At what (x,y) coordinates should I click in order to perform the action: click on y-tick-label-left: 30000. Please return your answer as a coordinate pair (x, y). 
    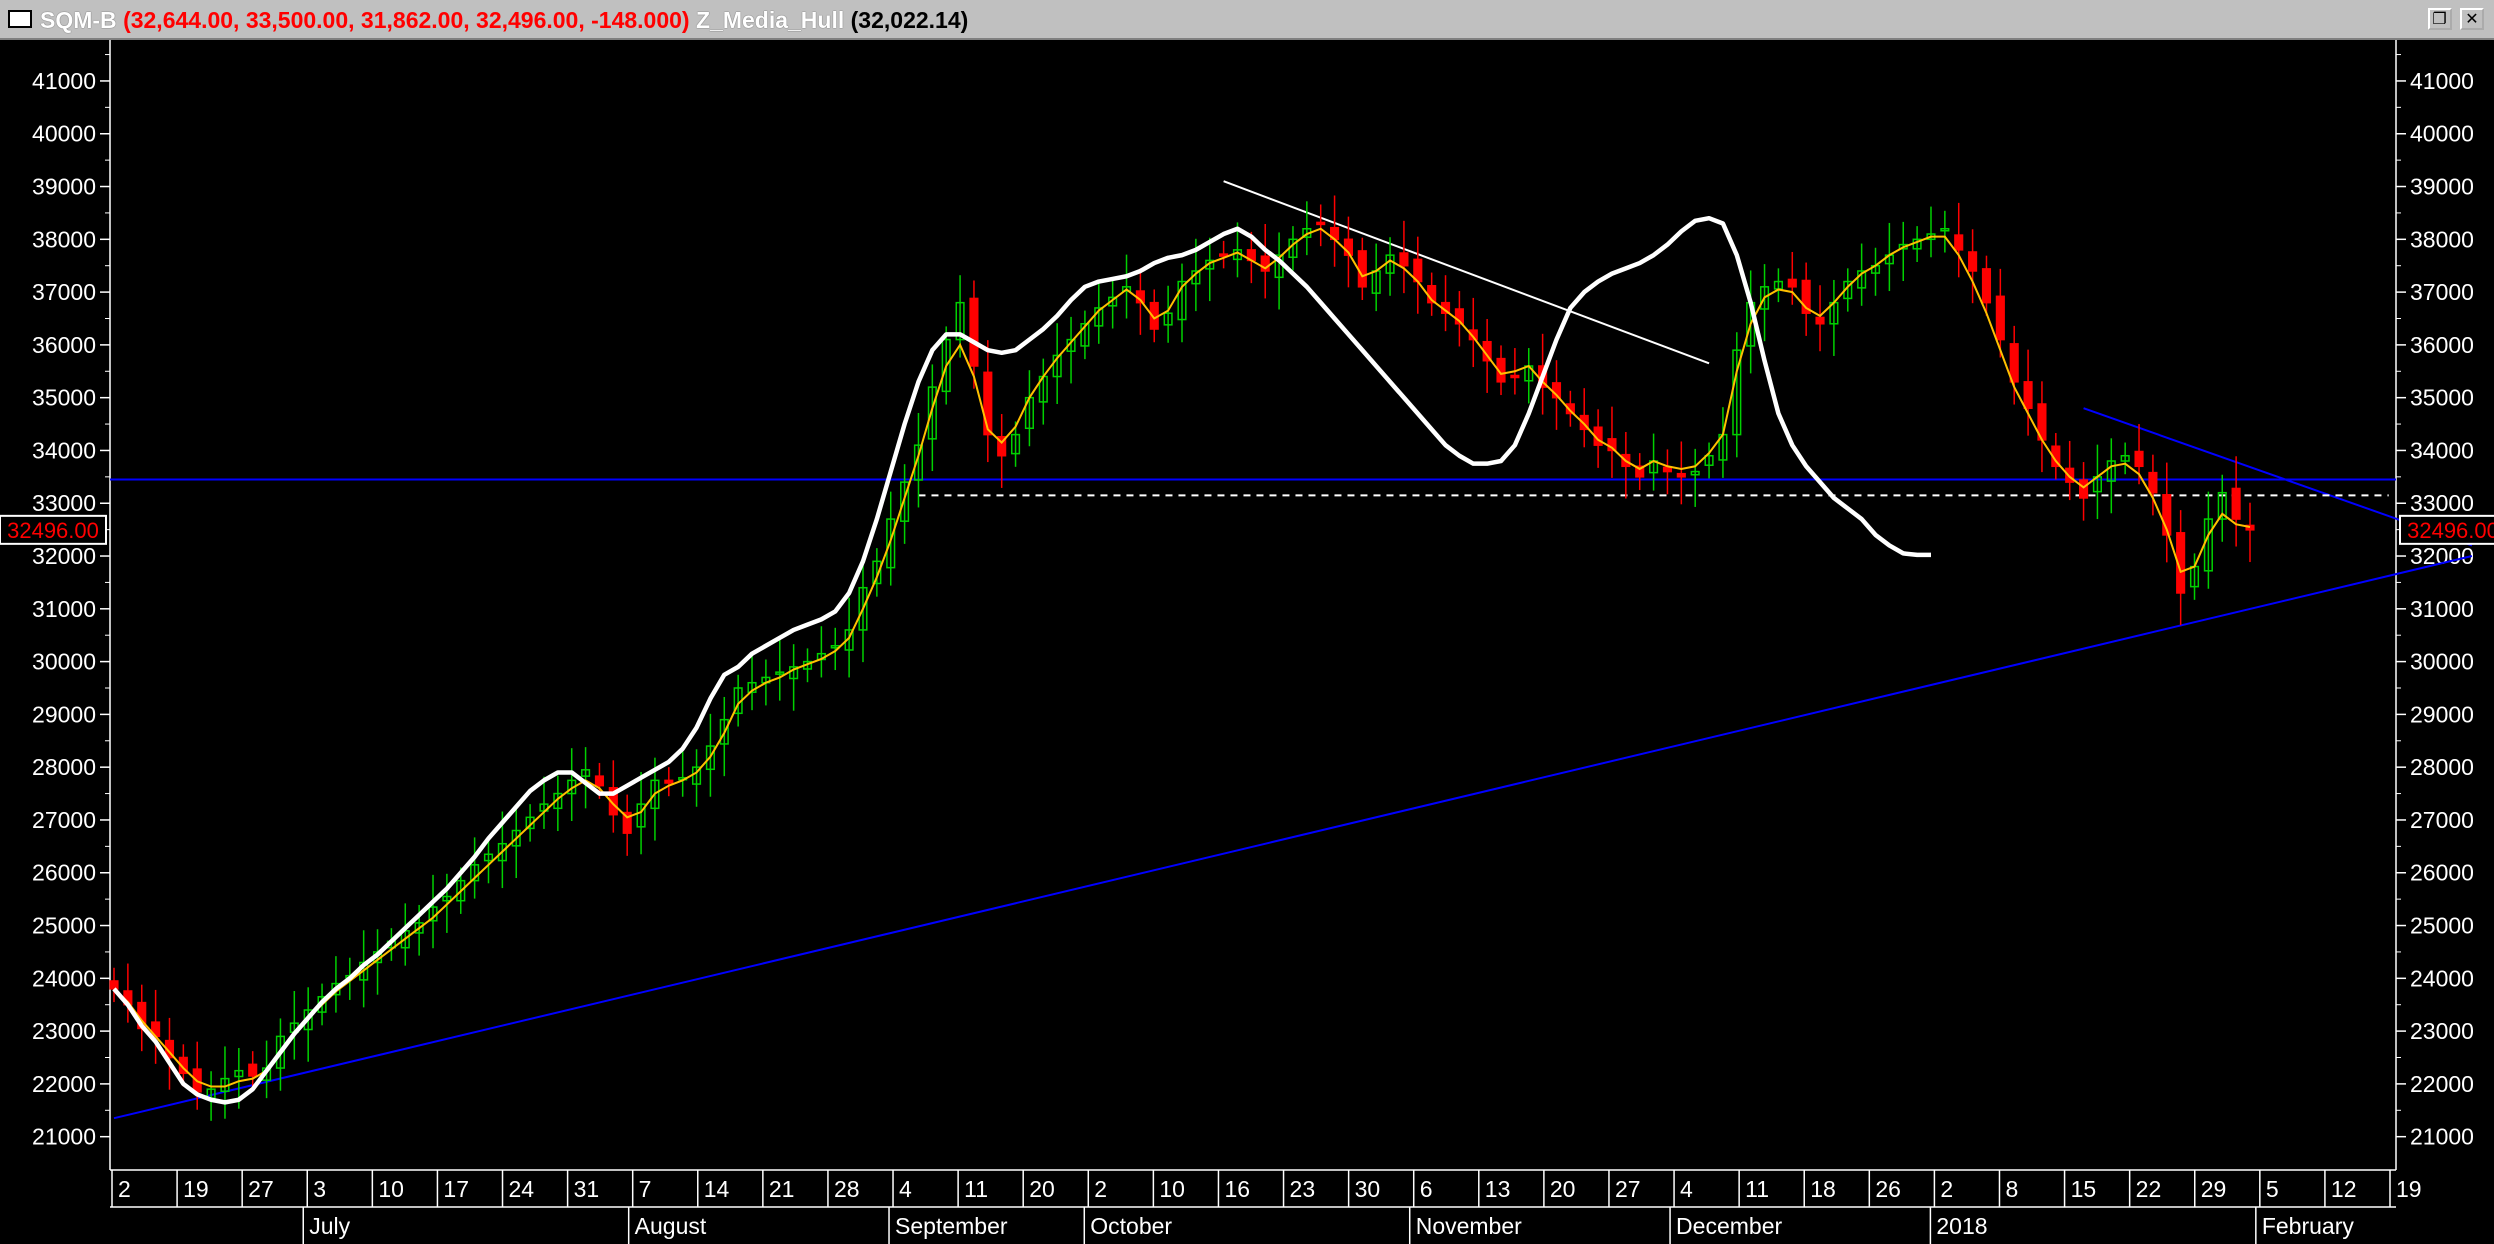
    Looking at the image, I should click on (64, 662).